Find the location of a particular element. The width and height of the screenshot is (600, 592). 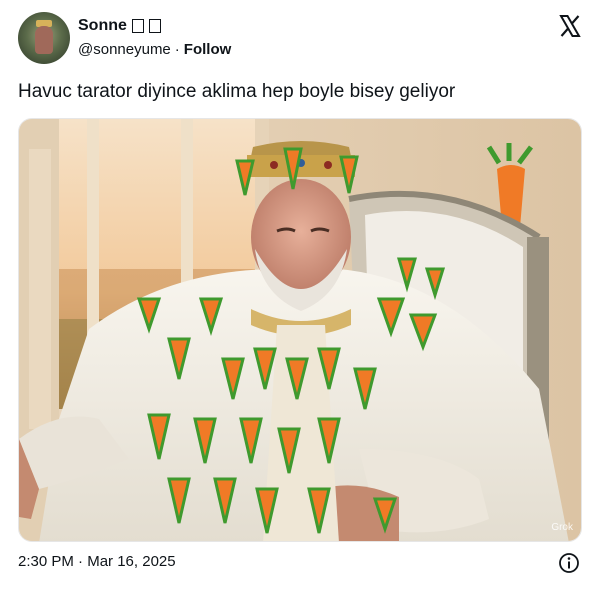

avatar is located at coordinates (44, 38).